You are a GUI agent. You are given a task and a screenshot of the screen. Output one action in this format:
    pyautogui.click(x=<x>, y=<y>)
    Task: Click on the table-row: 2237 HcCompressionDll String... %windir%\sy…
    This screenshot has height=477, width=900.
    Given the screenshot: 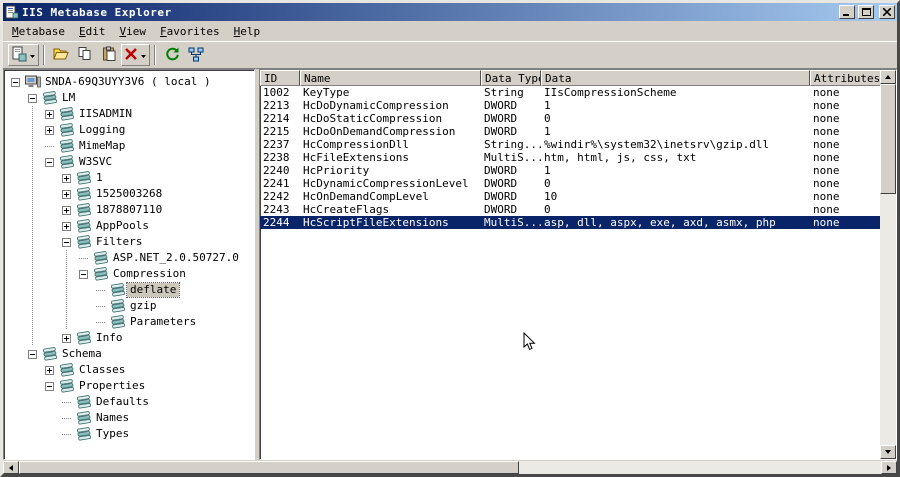 What is the action you would take?
    pyautogui.click(x=570, y=144)
    